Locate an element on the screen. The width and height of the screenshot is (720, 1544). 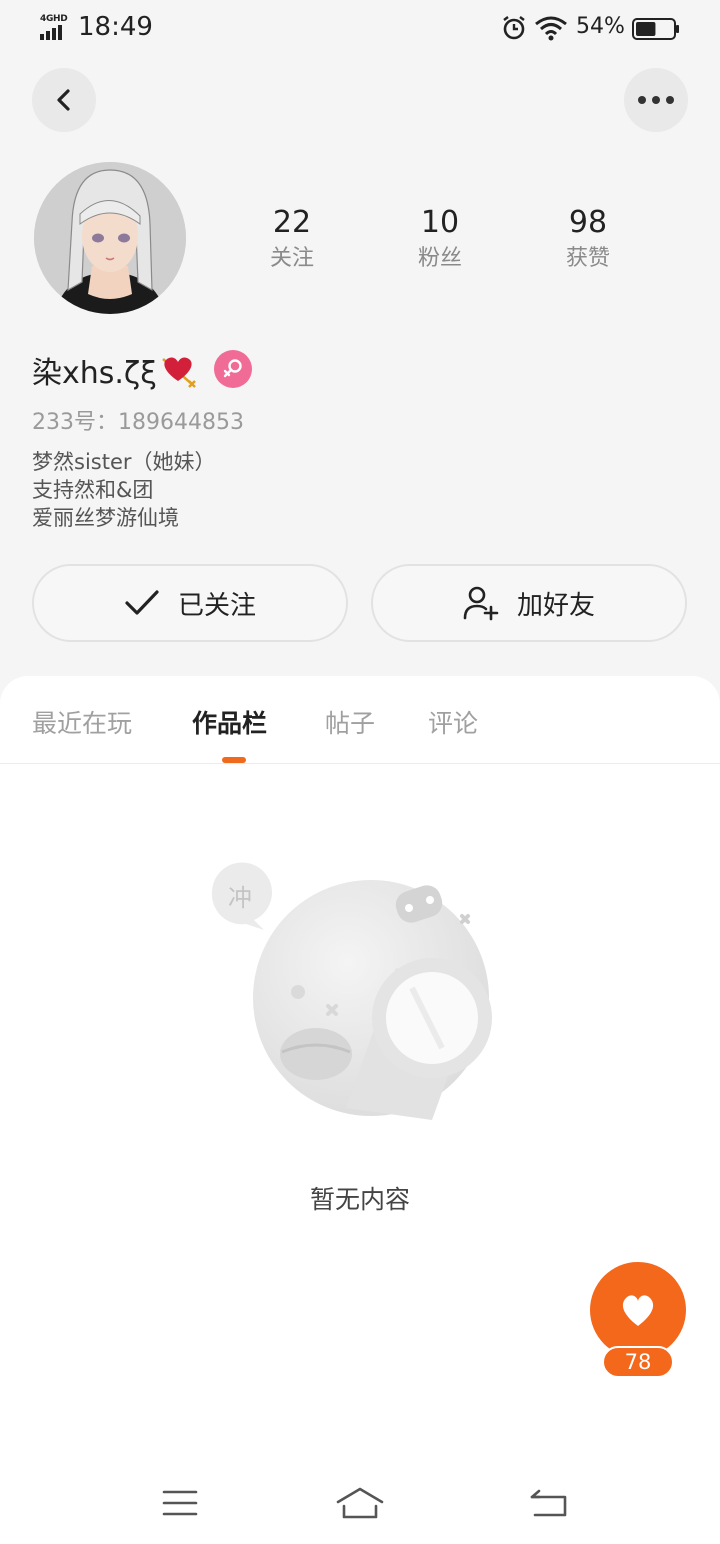
status-time: 18:49 is located at coordinates (115, 27).